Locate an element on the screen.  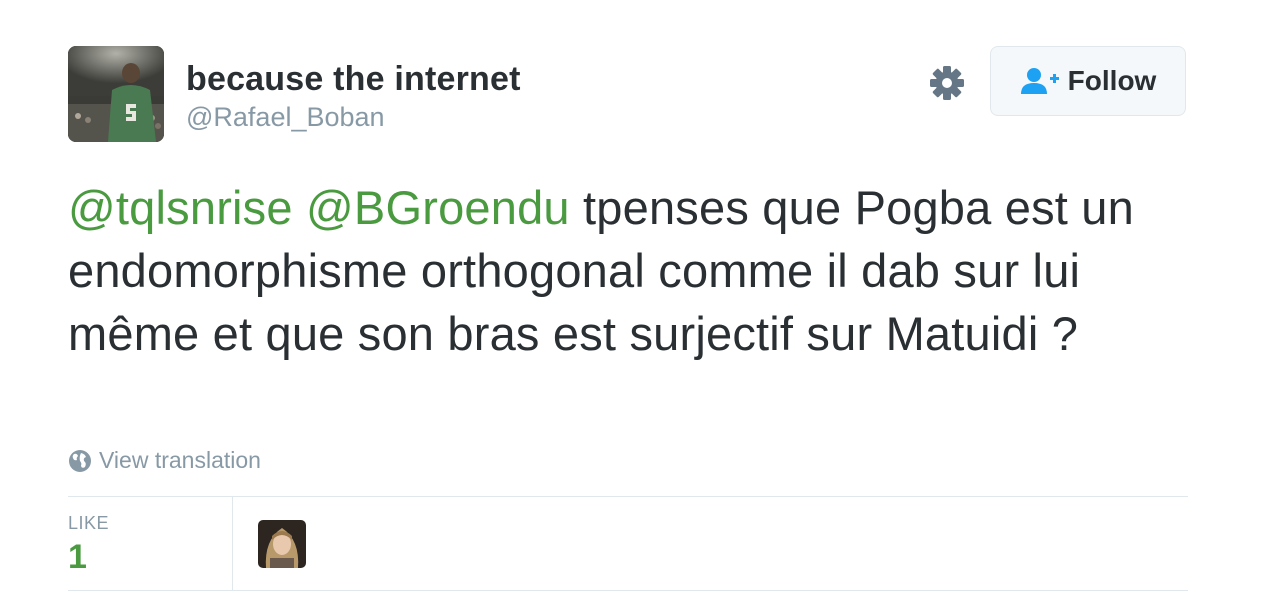
gear-icon is located at coordinates (947, 83).